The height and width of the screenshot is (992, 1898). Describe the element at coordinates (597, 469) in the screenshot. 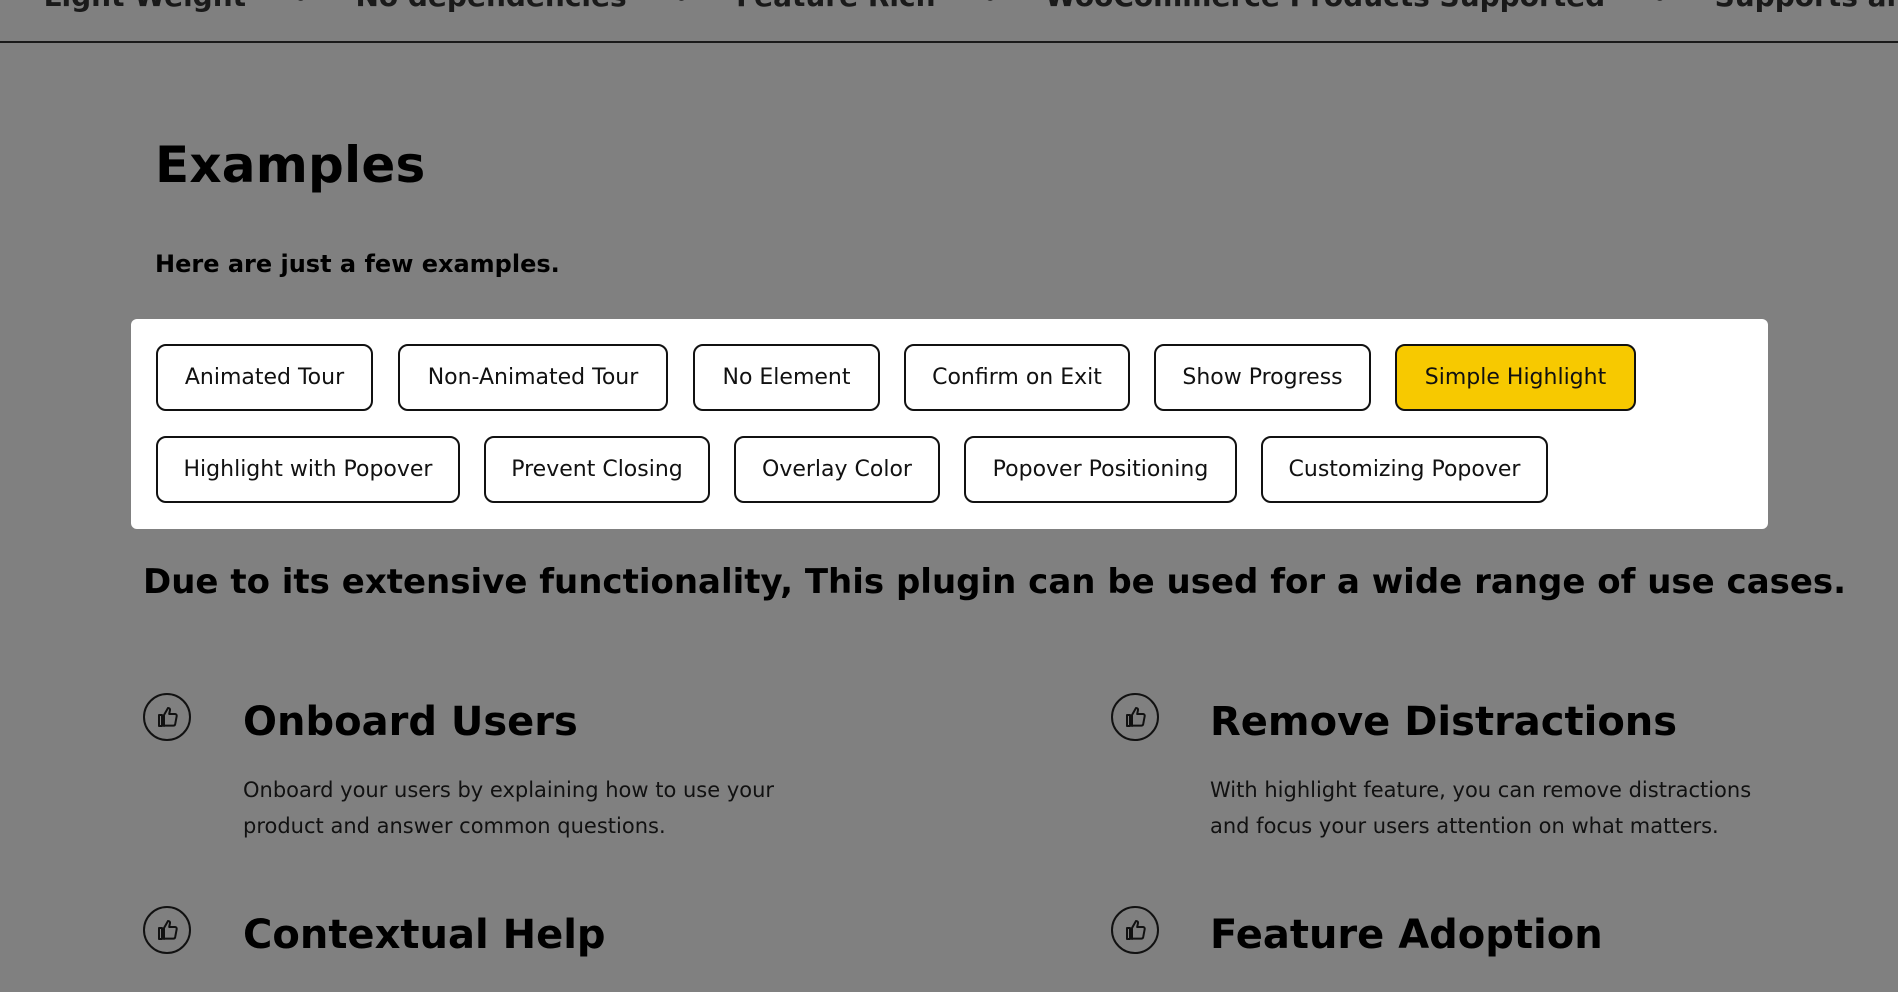

I see `prevent-closing-button: Prevent Closing` at that location.